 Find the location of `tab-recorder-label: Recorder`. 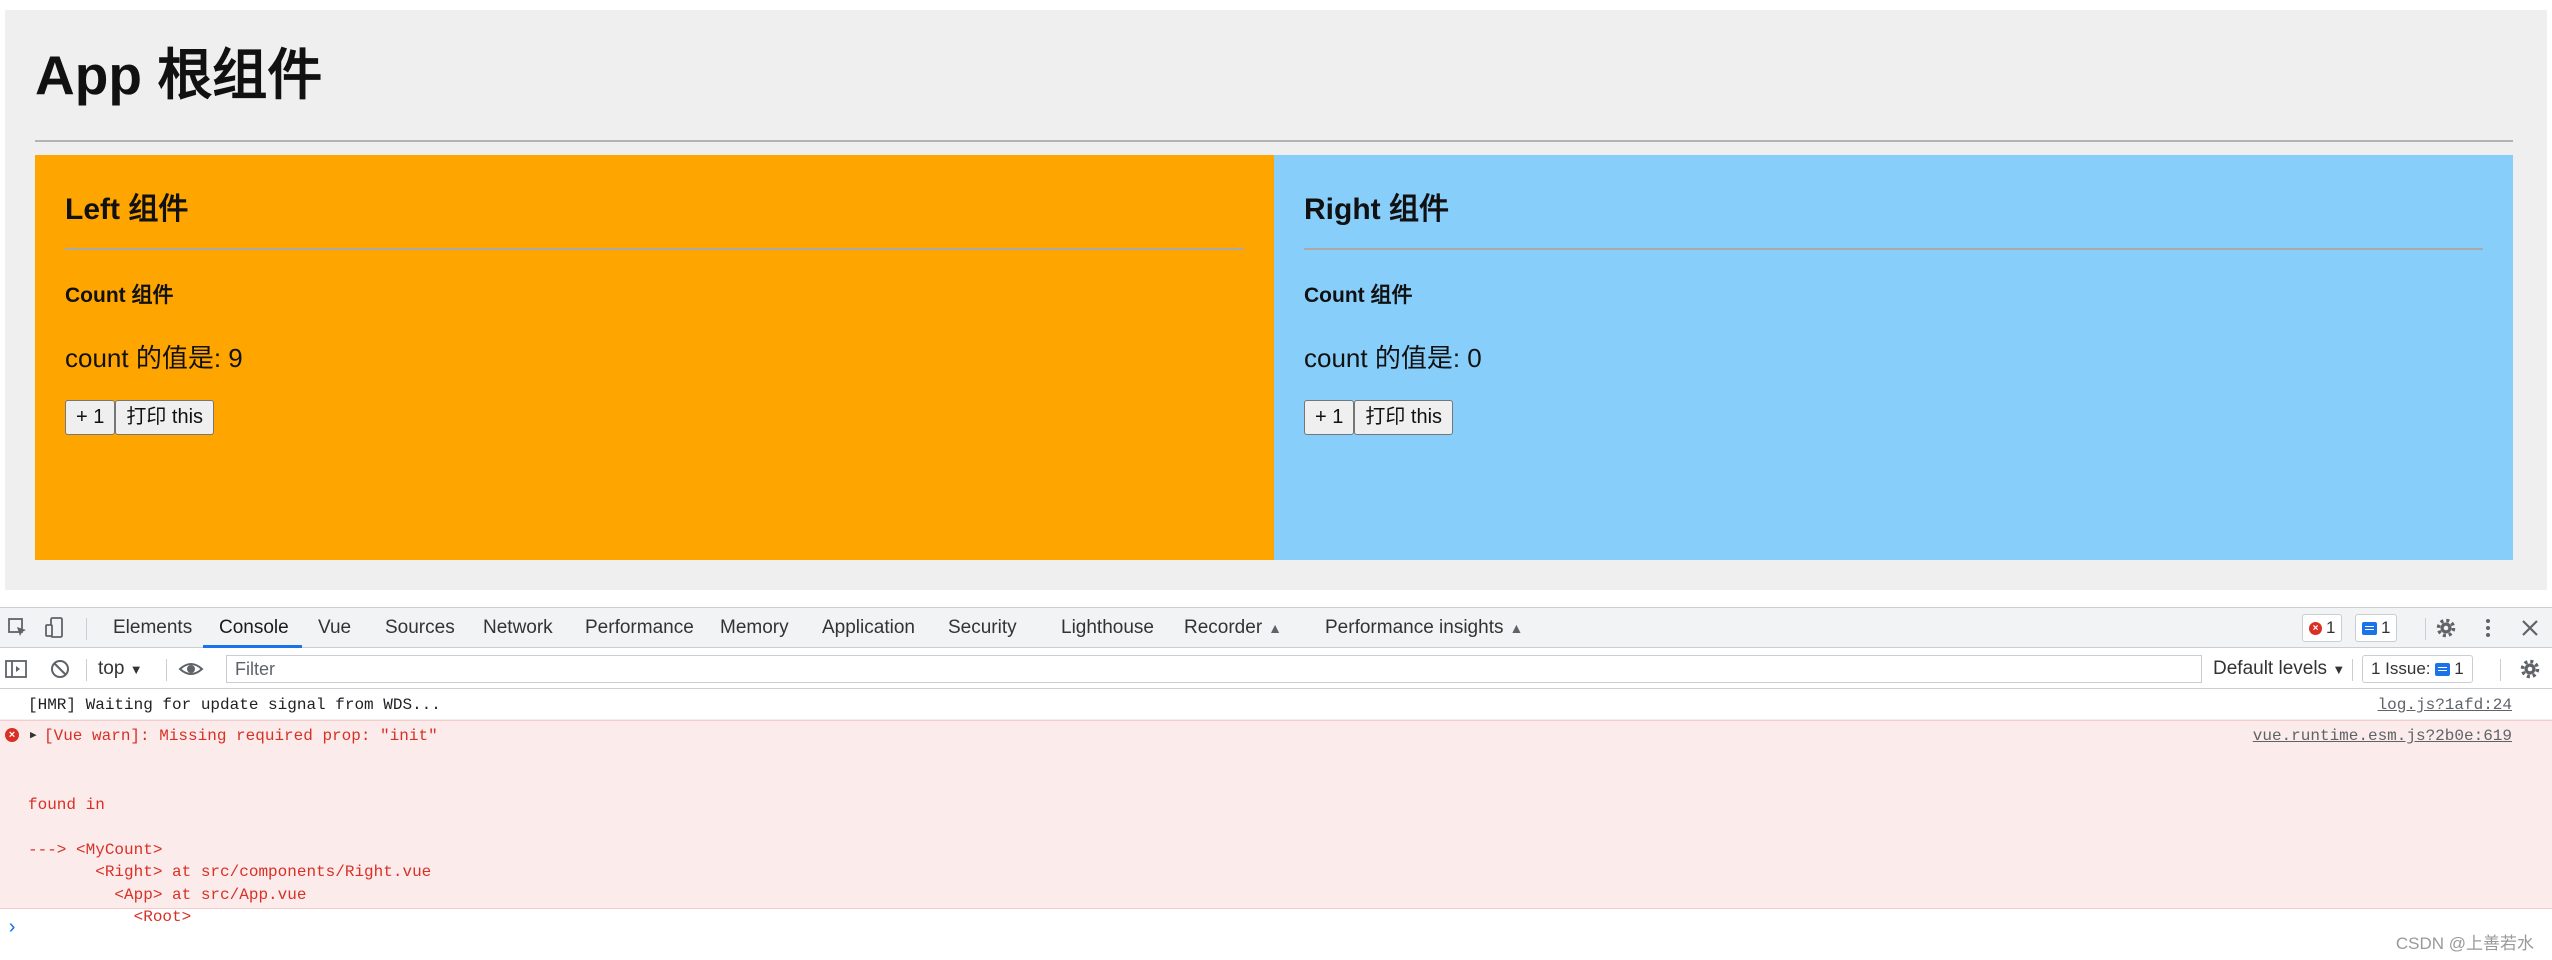

tab-recorder-label: Recorder is located at coordinates (1223, 627).